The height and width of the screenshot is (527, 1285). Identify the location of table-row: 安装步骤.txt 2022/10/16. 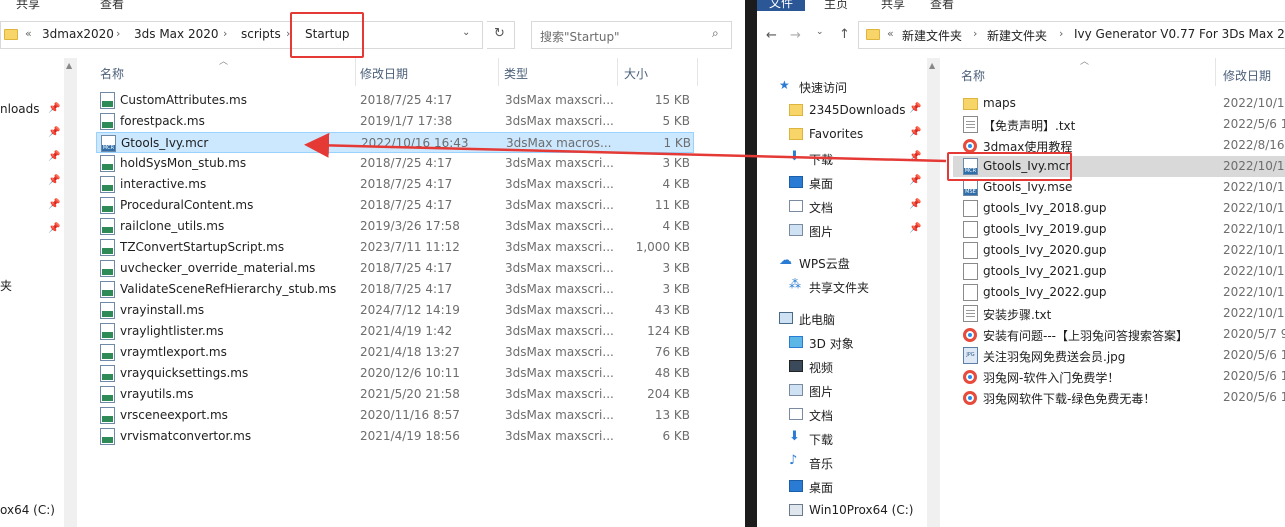
(1119, 313).